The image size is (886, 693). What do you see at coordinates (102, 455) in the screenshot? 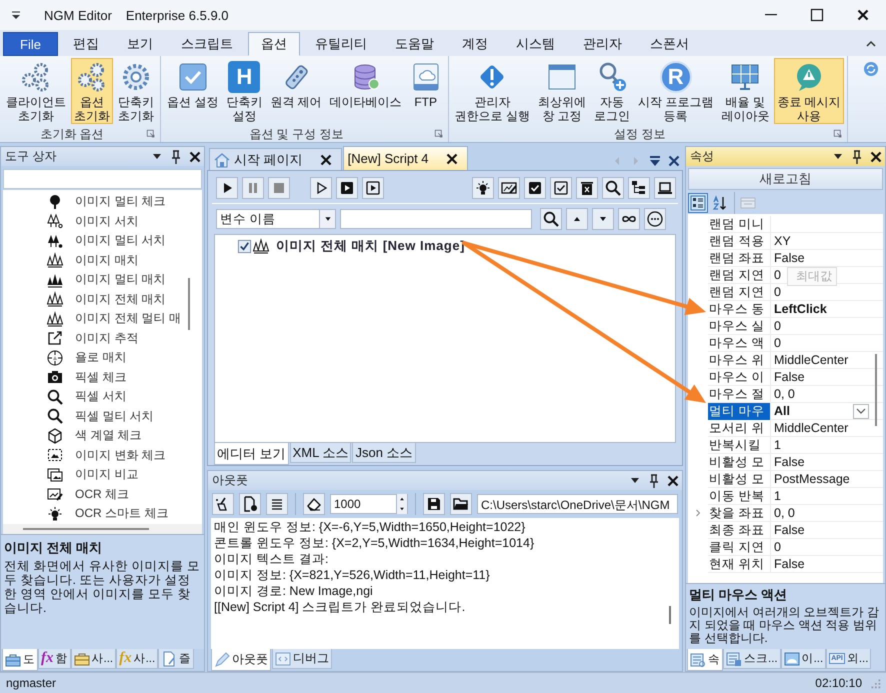
I see `toolbox-item: 이미지 변화 체크` at bounding box center [102, 455].